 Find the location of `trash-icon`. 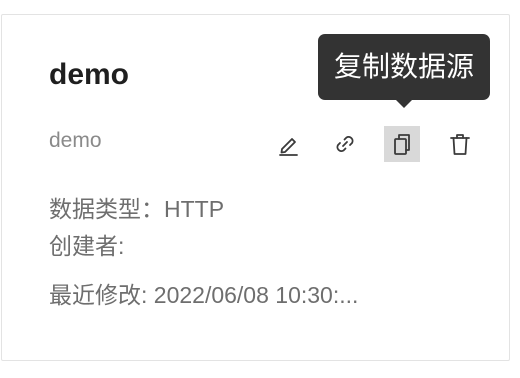

trash-icon is located at coordinates (460, 144).